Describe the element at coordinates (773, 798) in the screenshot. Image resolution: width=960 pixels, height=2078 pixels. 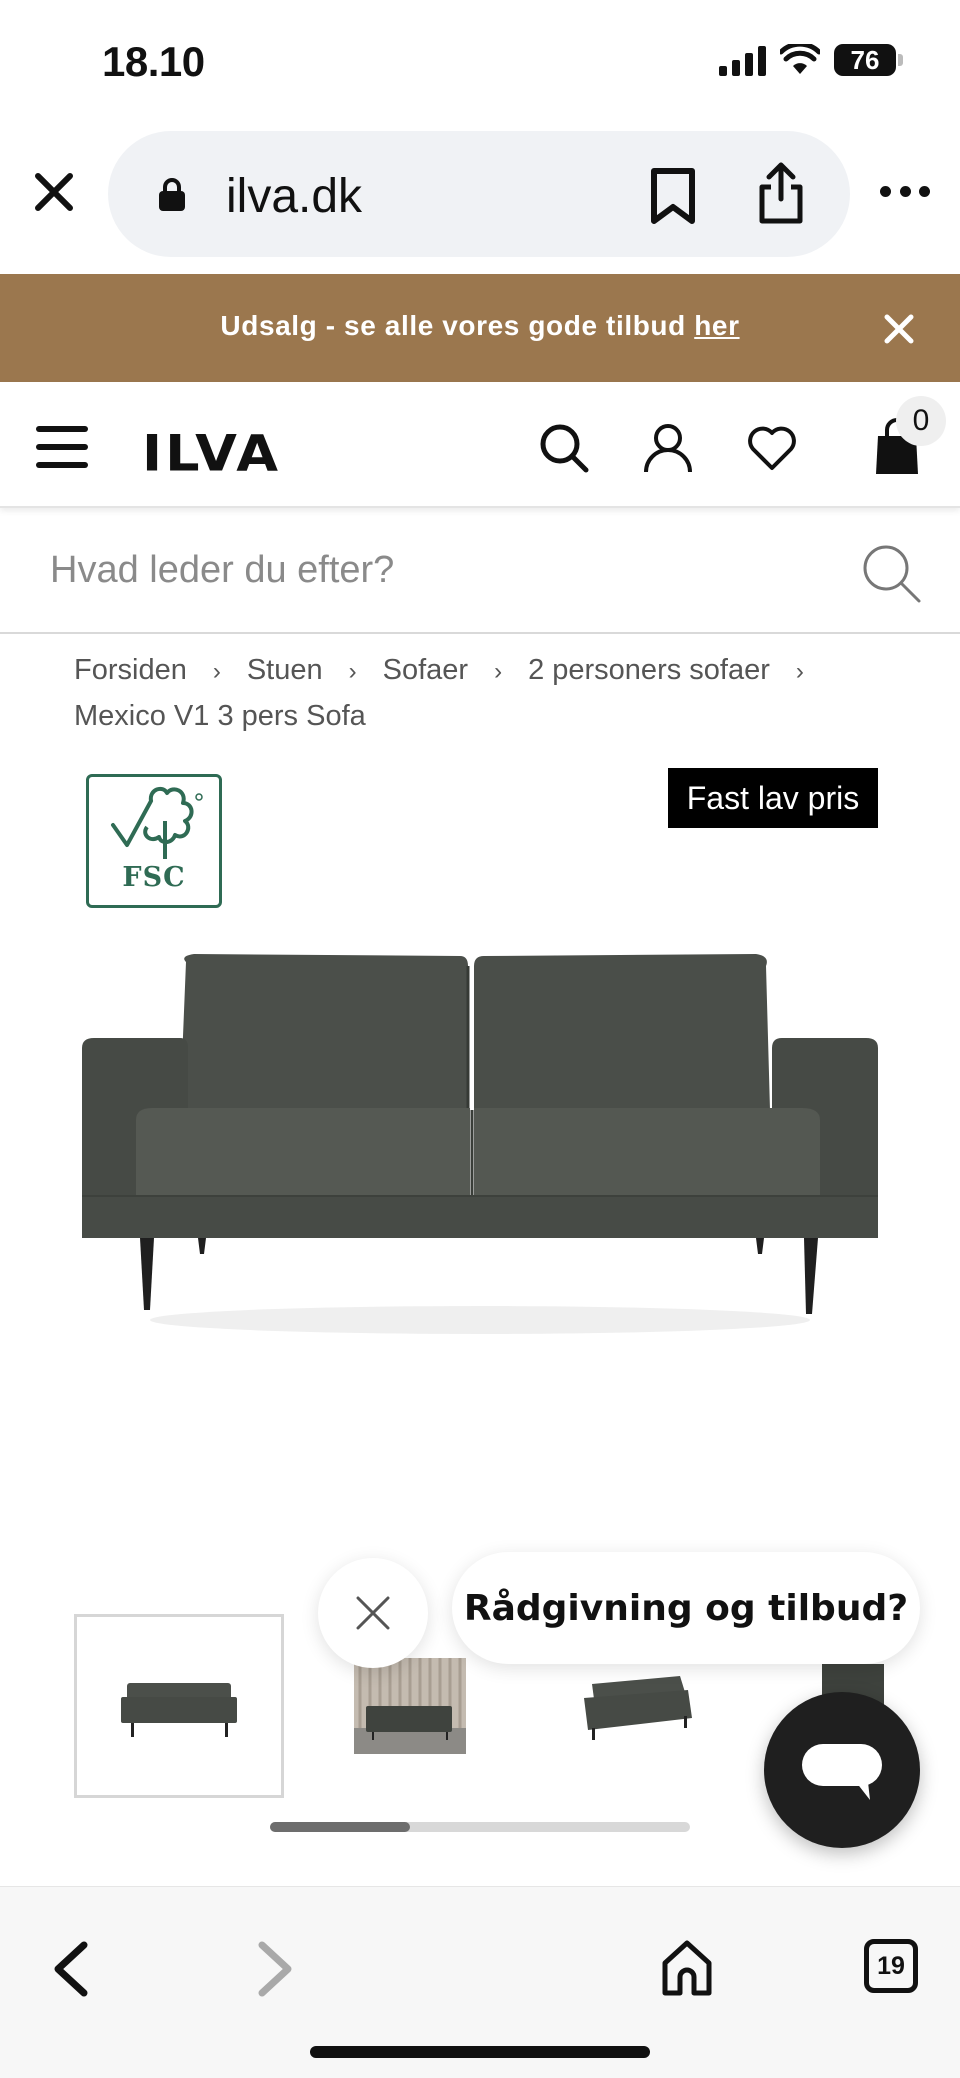
I see `price-badge: Fast lav pris` at that location.